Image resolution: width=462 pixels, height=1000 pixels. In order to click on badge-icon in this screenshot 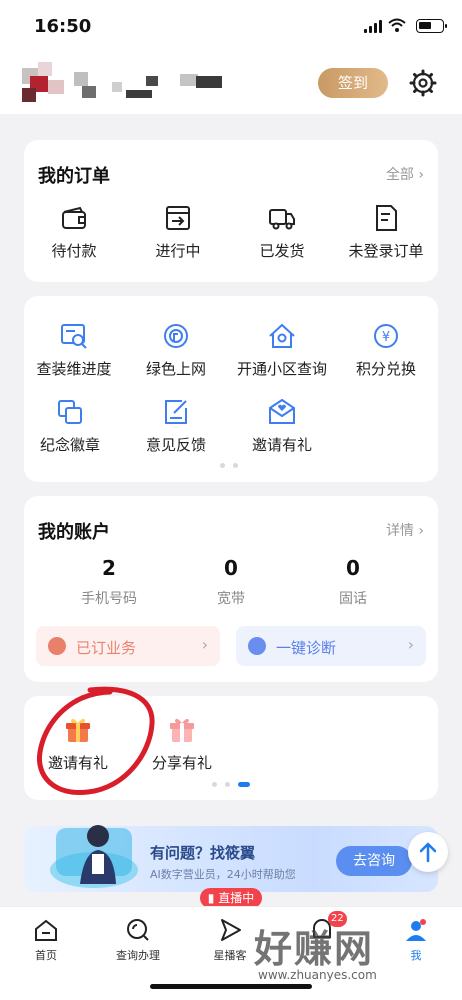, I will do `click(70, 412)`.